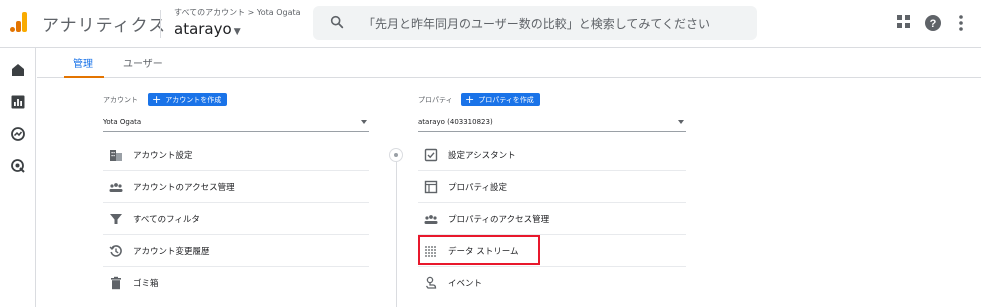 This screenshot has width=981, height=307. Describe the element at coordinates (509, 63) in the screenshot. I see `admin-tabs: 管理 ユーザー` at that location.